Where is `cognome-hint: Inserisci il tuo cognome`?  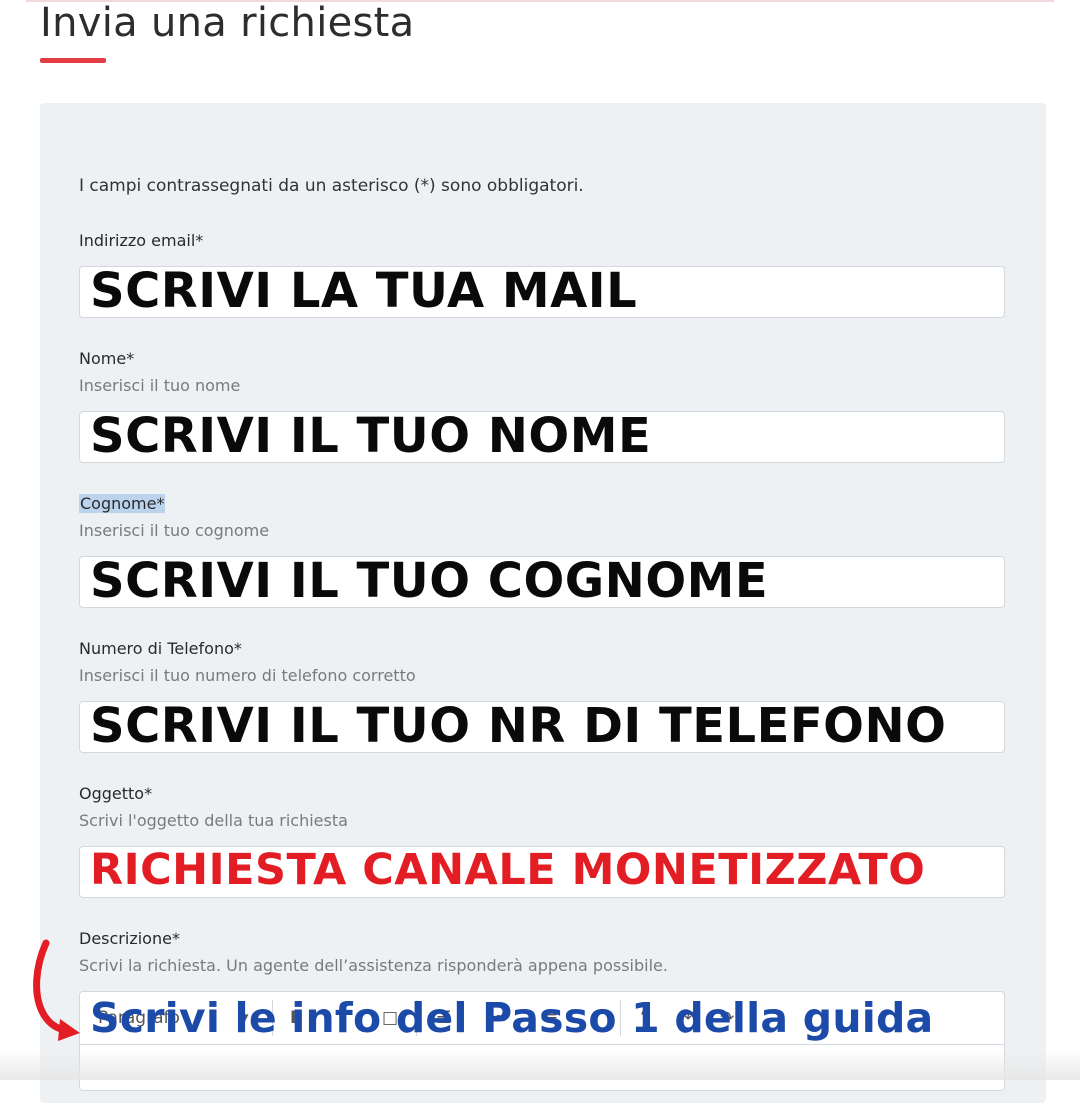
cognome-hint: Inserisci il tuo cognome is located at coordinates (174, 530).